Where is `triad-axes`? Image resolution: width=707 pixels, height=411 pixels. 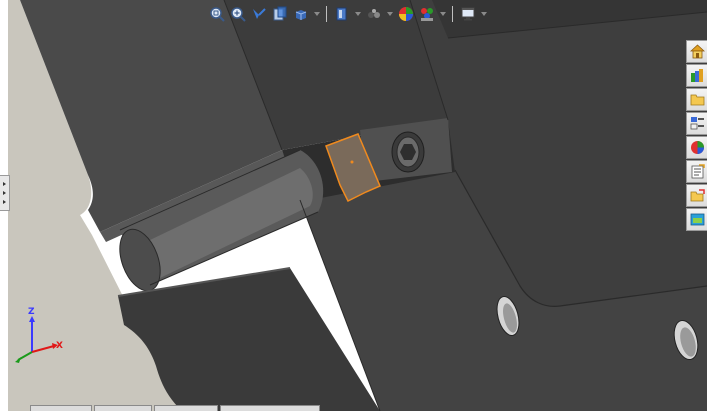 triad-axes is located at coordinates (36, 339).